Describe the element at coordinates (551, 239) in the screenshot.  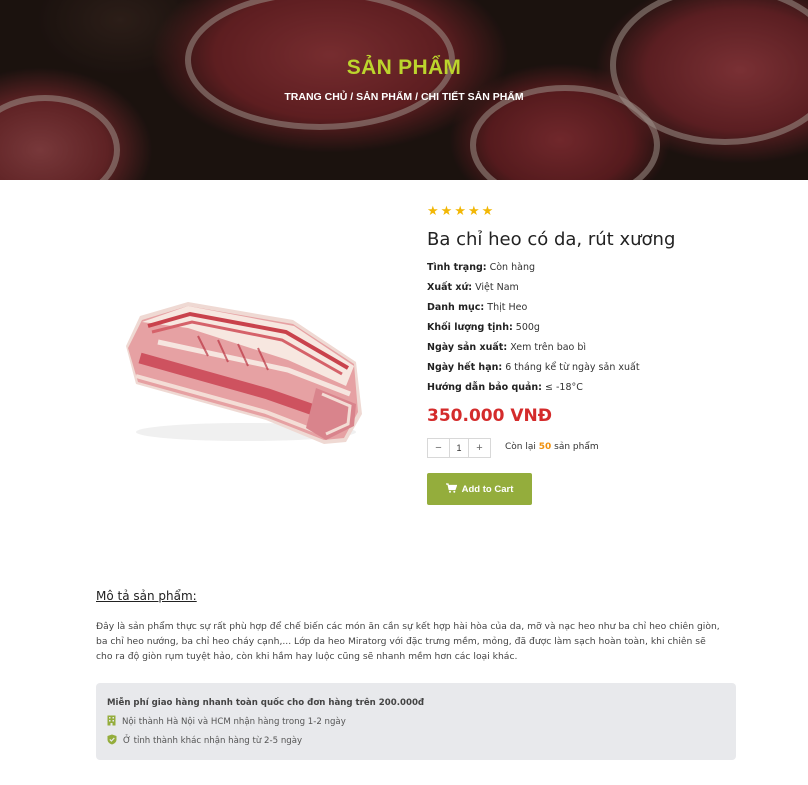
I see `product-name: Ba chỉ heo có da, rút xương` at that location.